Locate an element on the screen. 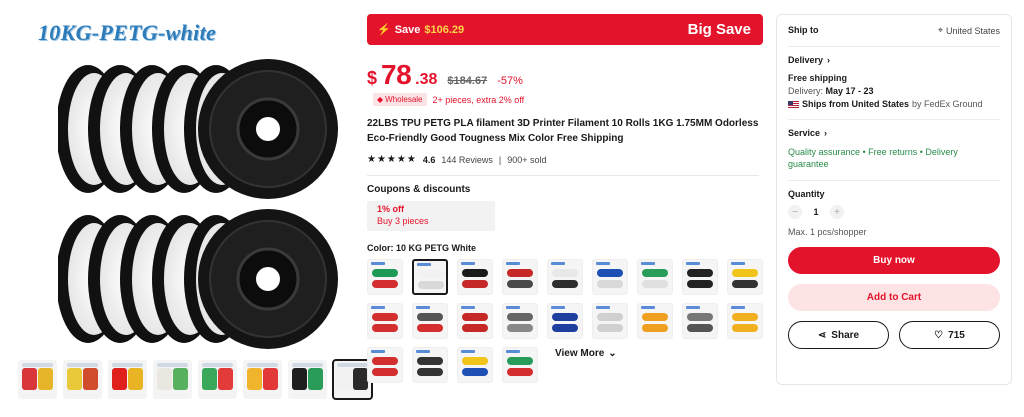 Image resolution: width=1024 pixels, height=417 pixels. ships-from: Ships from United States by FedEx Ground is located at coordinates (894, 104).